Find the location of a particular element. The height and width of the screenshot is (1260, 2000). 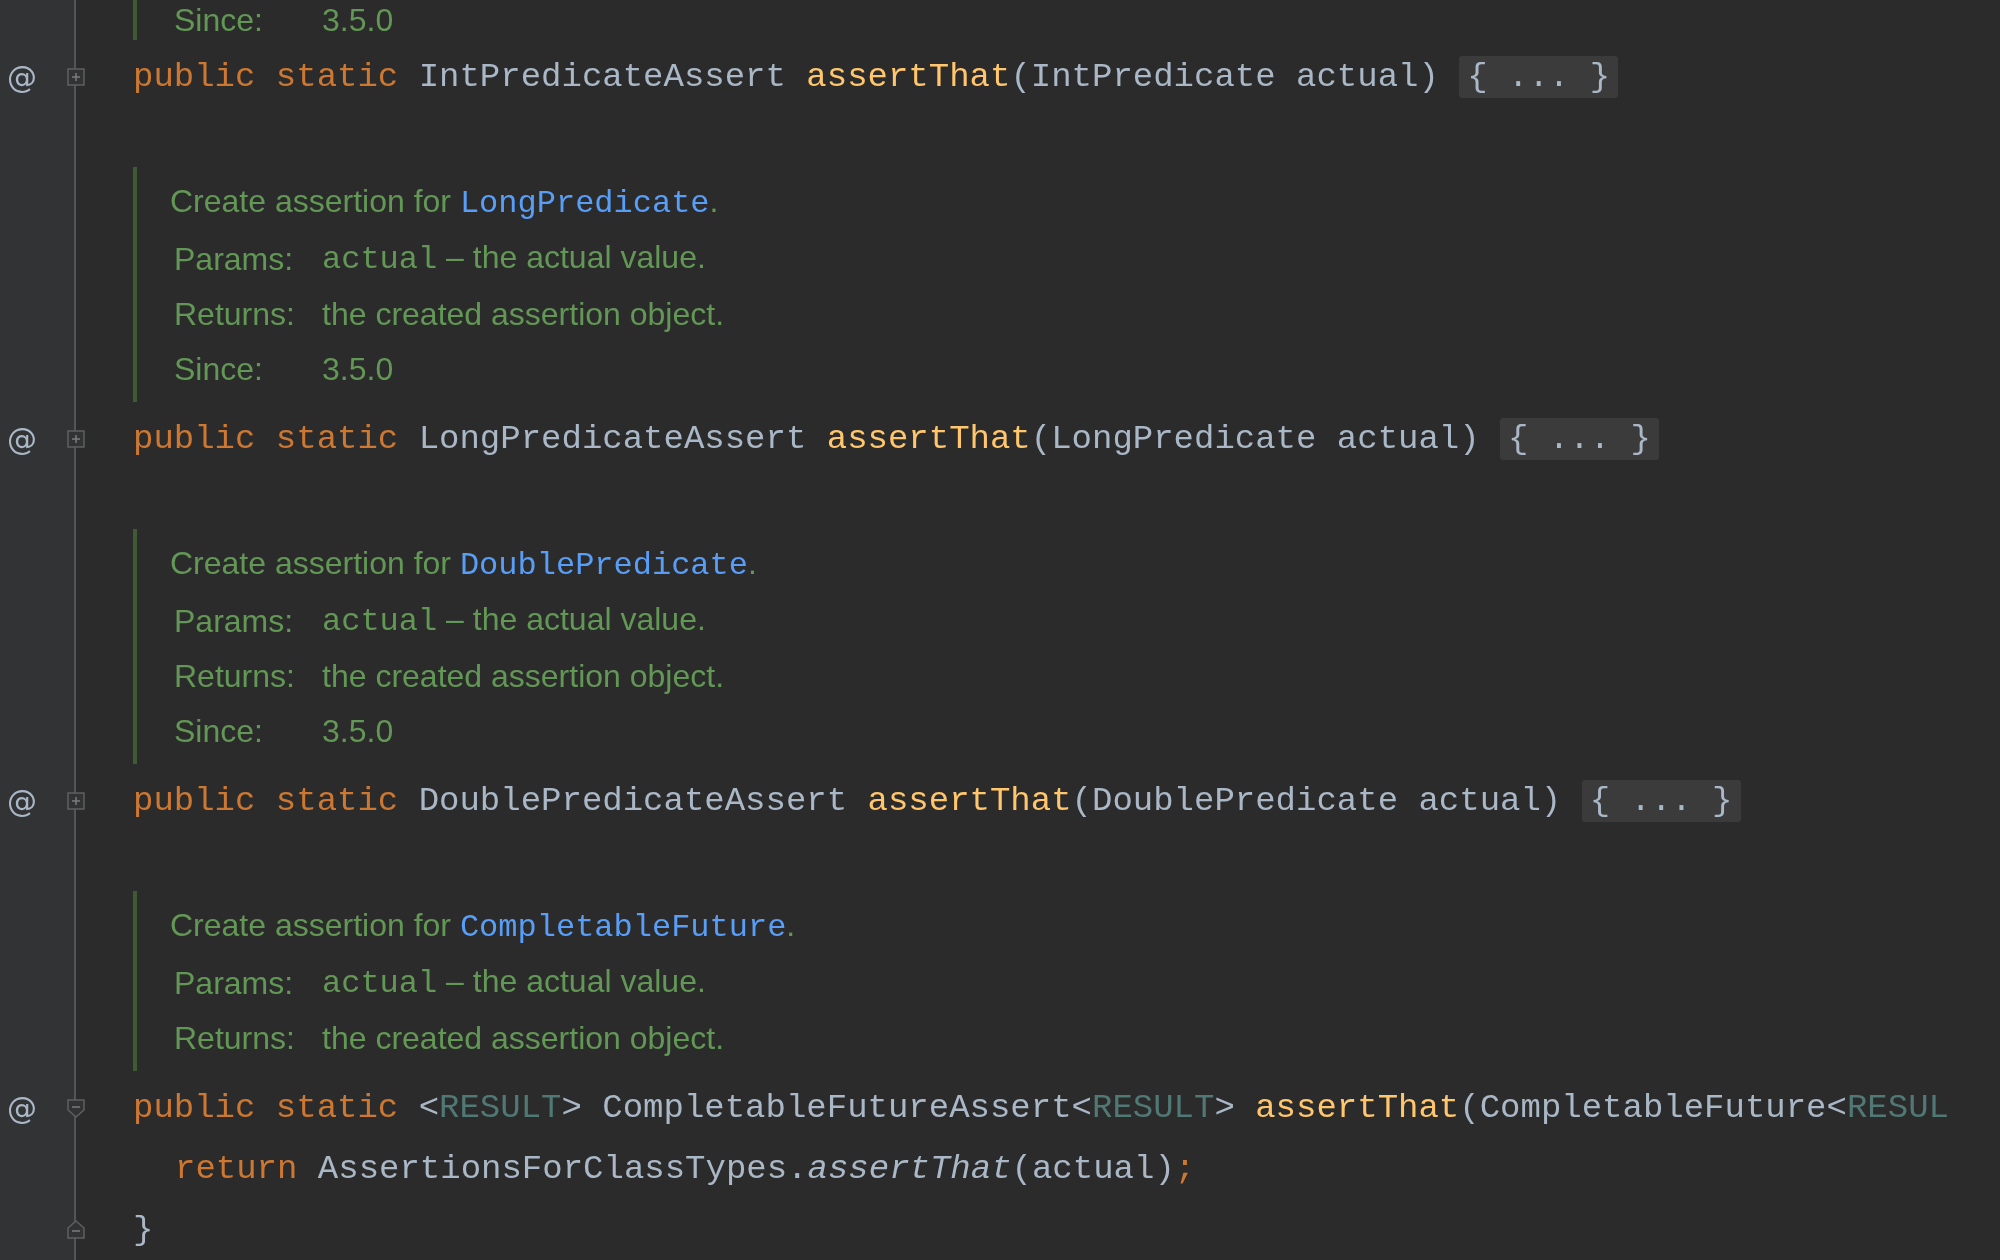

doc-summary: Create assertion for DoublePredicate. is located at coordinates (463, 565).